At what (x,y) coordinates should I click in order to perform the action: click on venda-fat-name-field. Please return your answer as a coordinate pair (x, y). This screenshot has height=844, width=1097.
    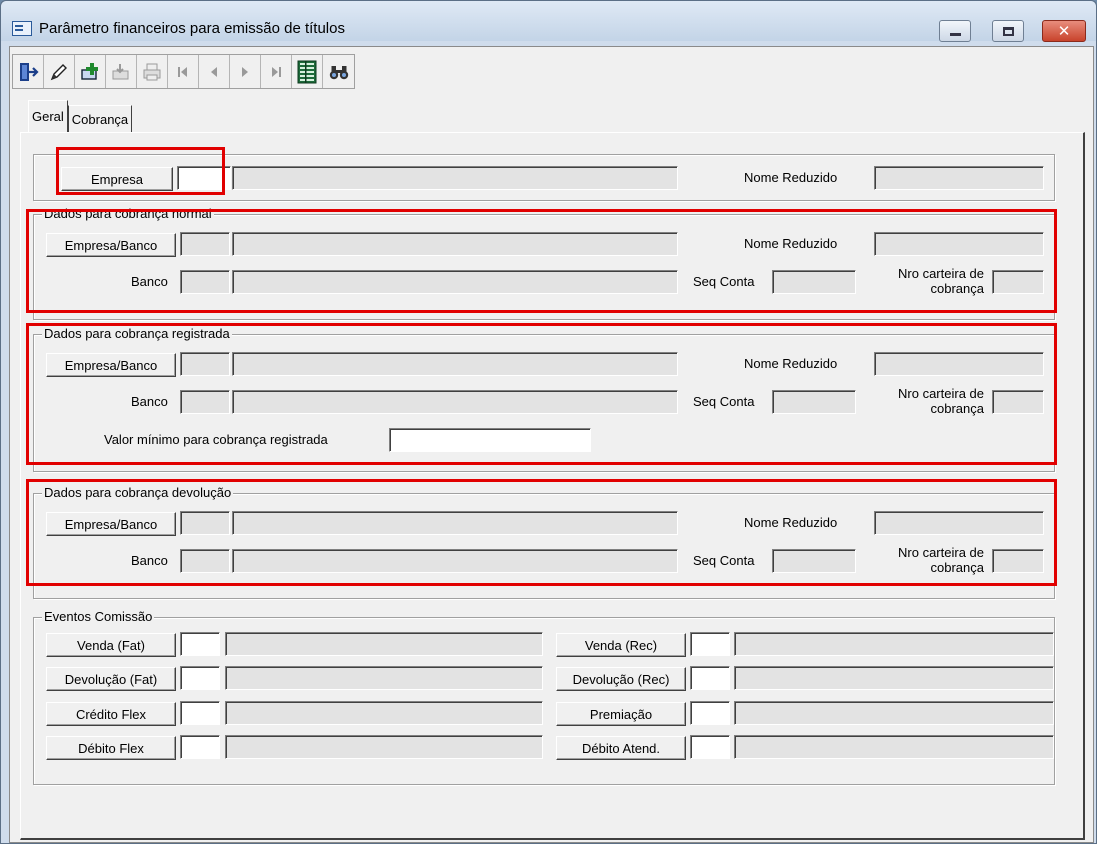
    Looking at the image, I should click on (384, 644).